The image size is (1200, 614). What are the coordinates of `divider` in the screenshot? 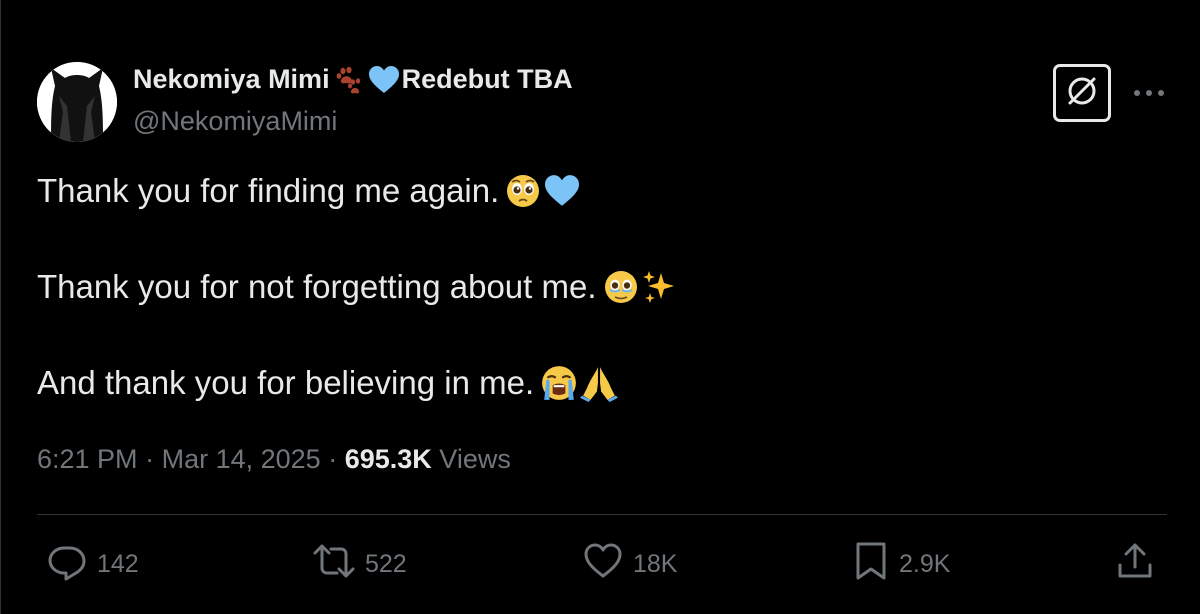 It's located at (602, 514).